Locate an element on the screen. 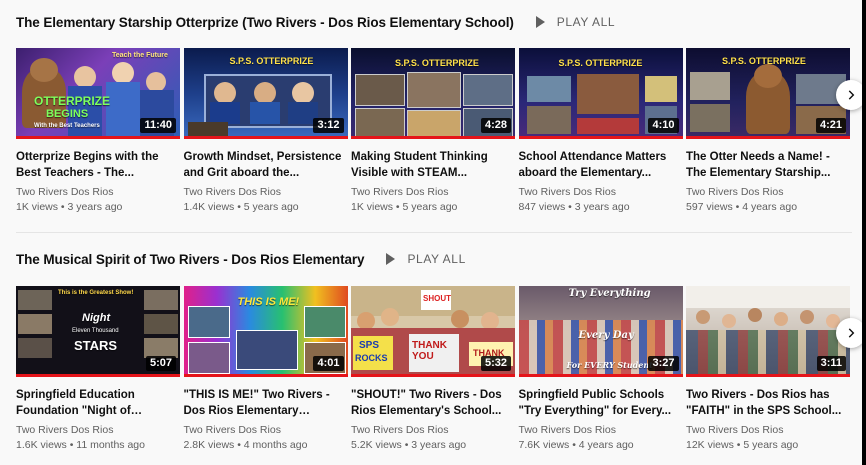 This screenshot has width=866, height=465. thumbnail-caption: Teach the Future is located at coordinates (140, 55).